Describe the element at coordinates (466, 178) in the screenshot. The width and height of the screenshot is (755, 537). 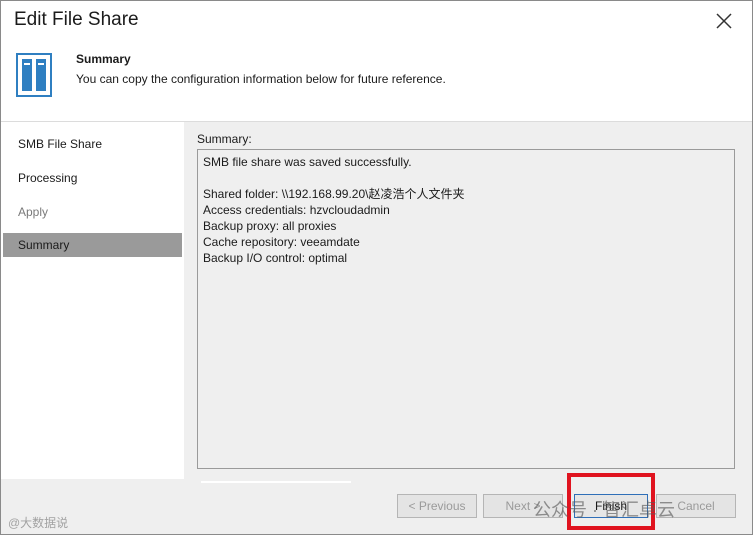
I see `summary-line` at that location.